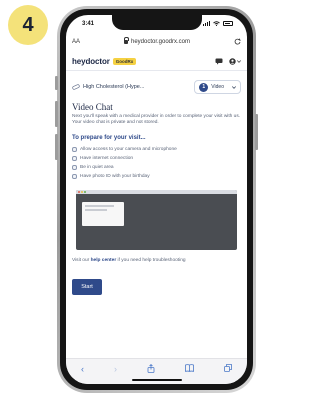 The height and width of the screenshot is (398, 320). Describe the element at coordinates (204, 87) in the screenshot. I see `step-circle: 1` at that location.